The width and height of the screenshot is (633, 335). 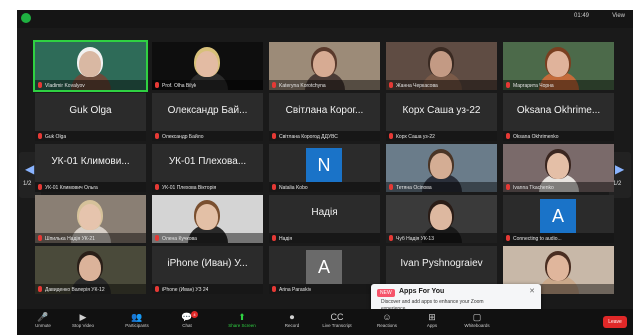 What do you see at coordinates (386, 293) in the screenshot?
I see `new-badge: NEW` at bounding box center [386, 293].